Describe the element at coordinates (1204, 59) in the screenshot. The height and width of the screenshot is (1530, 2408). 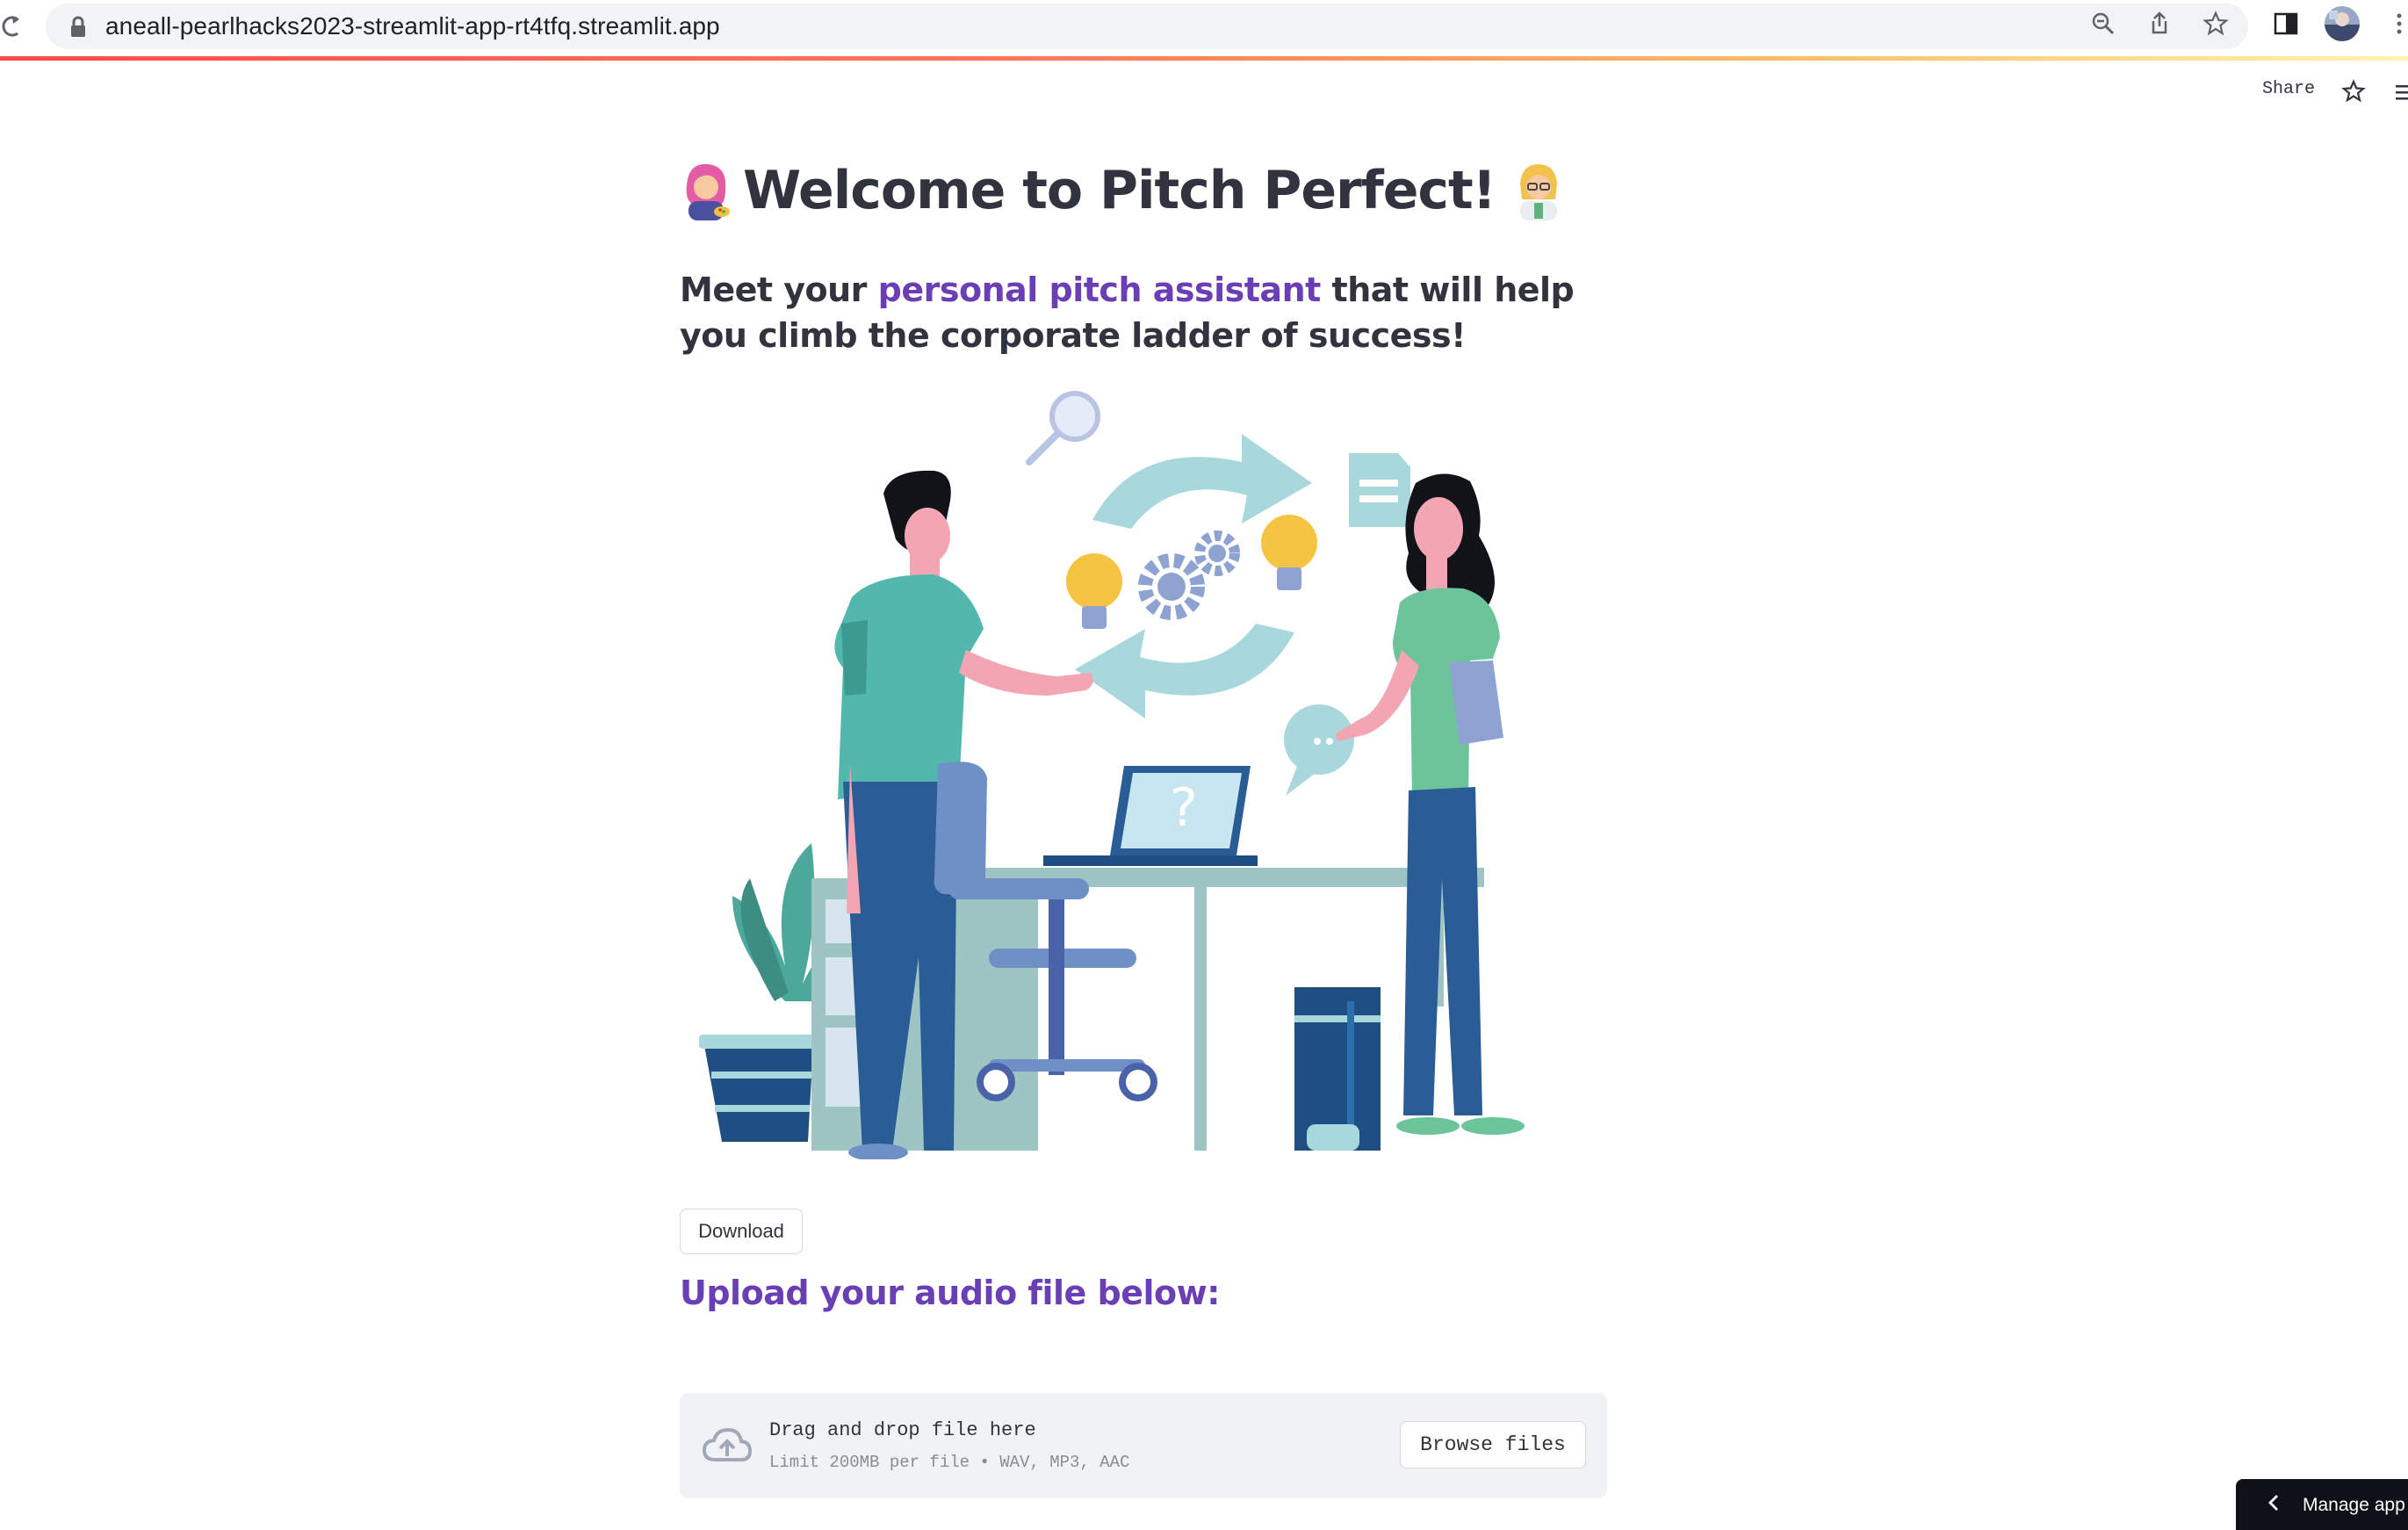
I see `loading-bar` at that location.